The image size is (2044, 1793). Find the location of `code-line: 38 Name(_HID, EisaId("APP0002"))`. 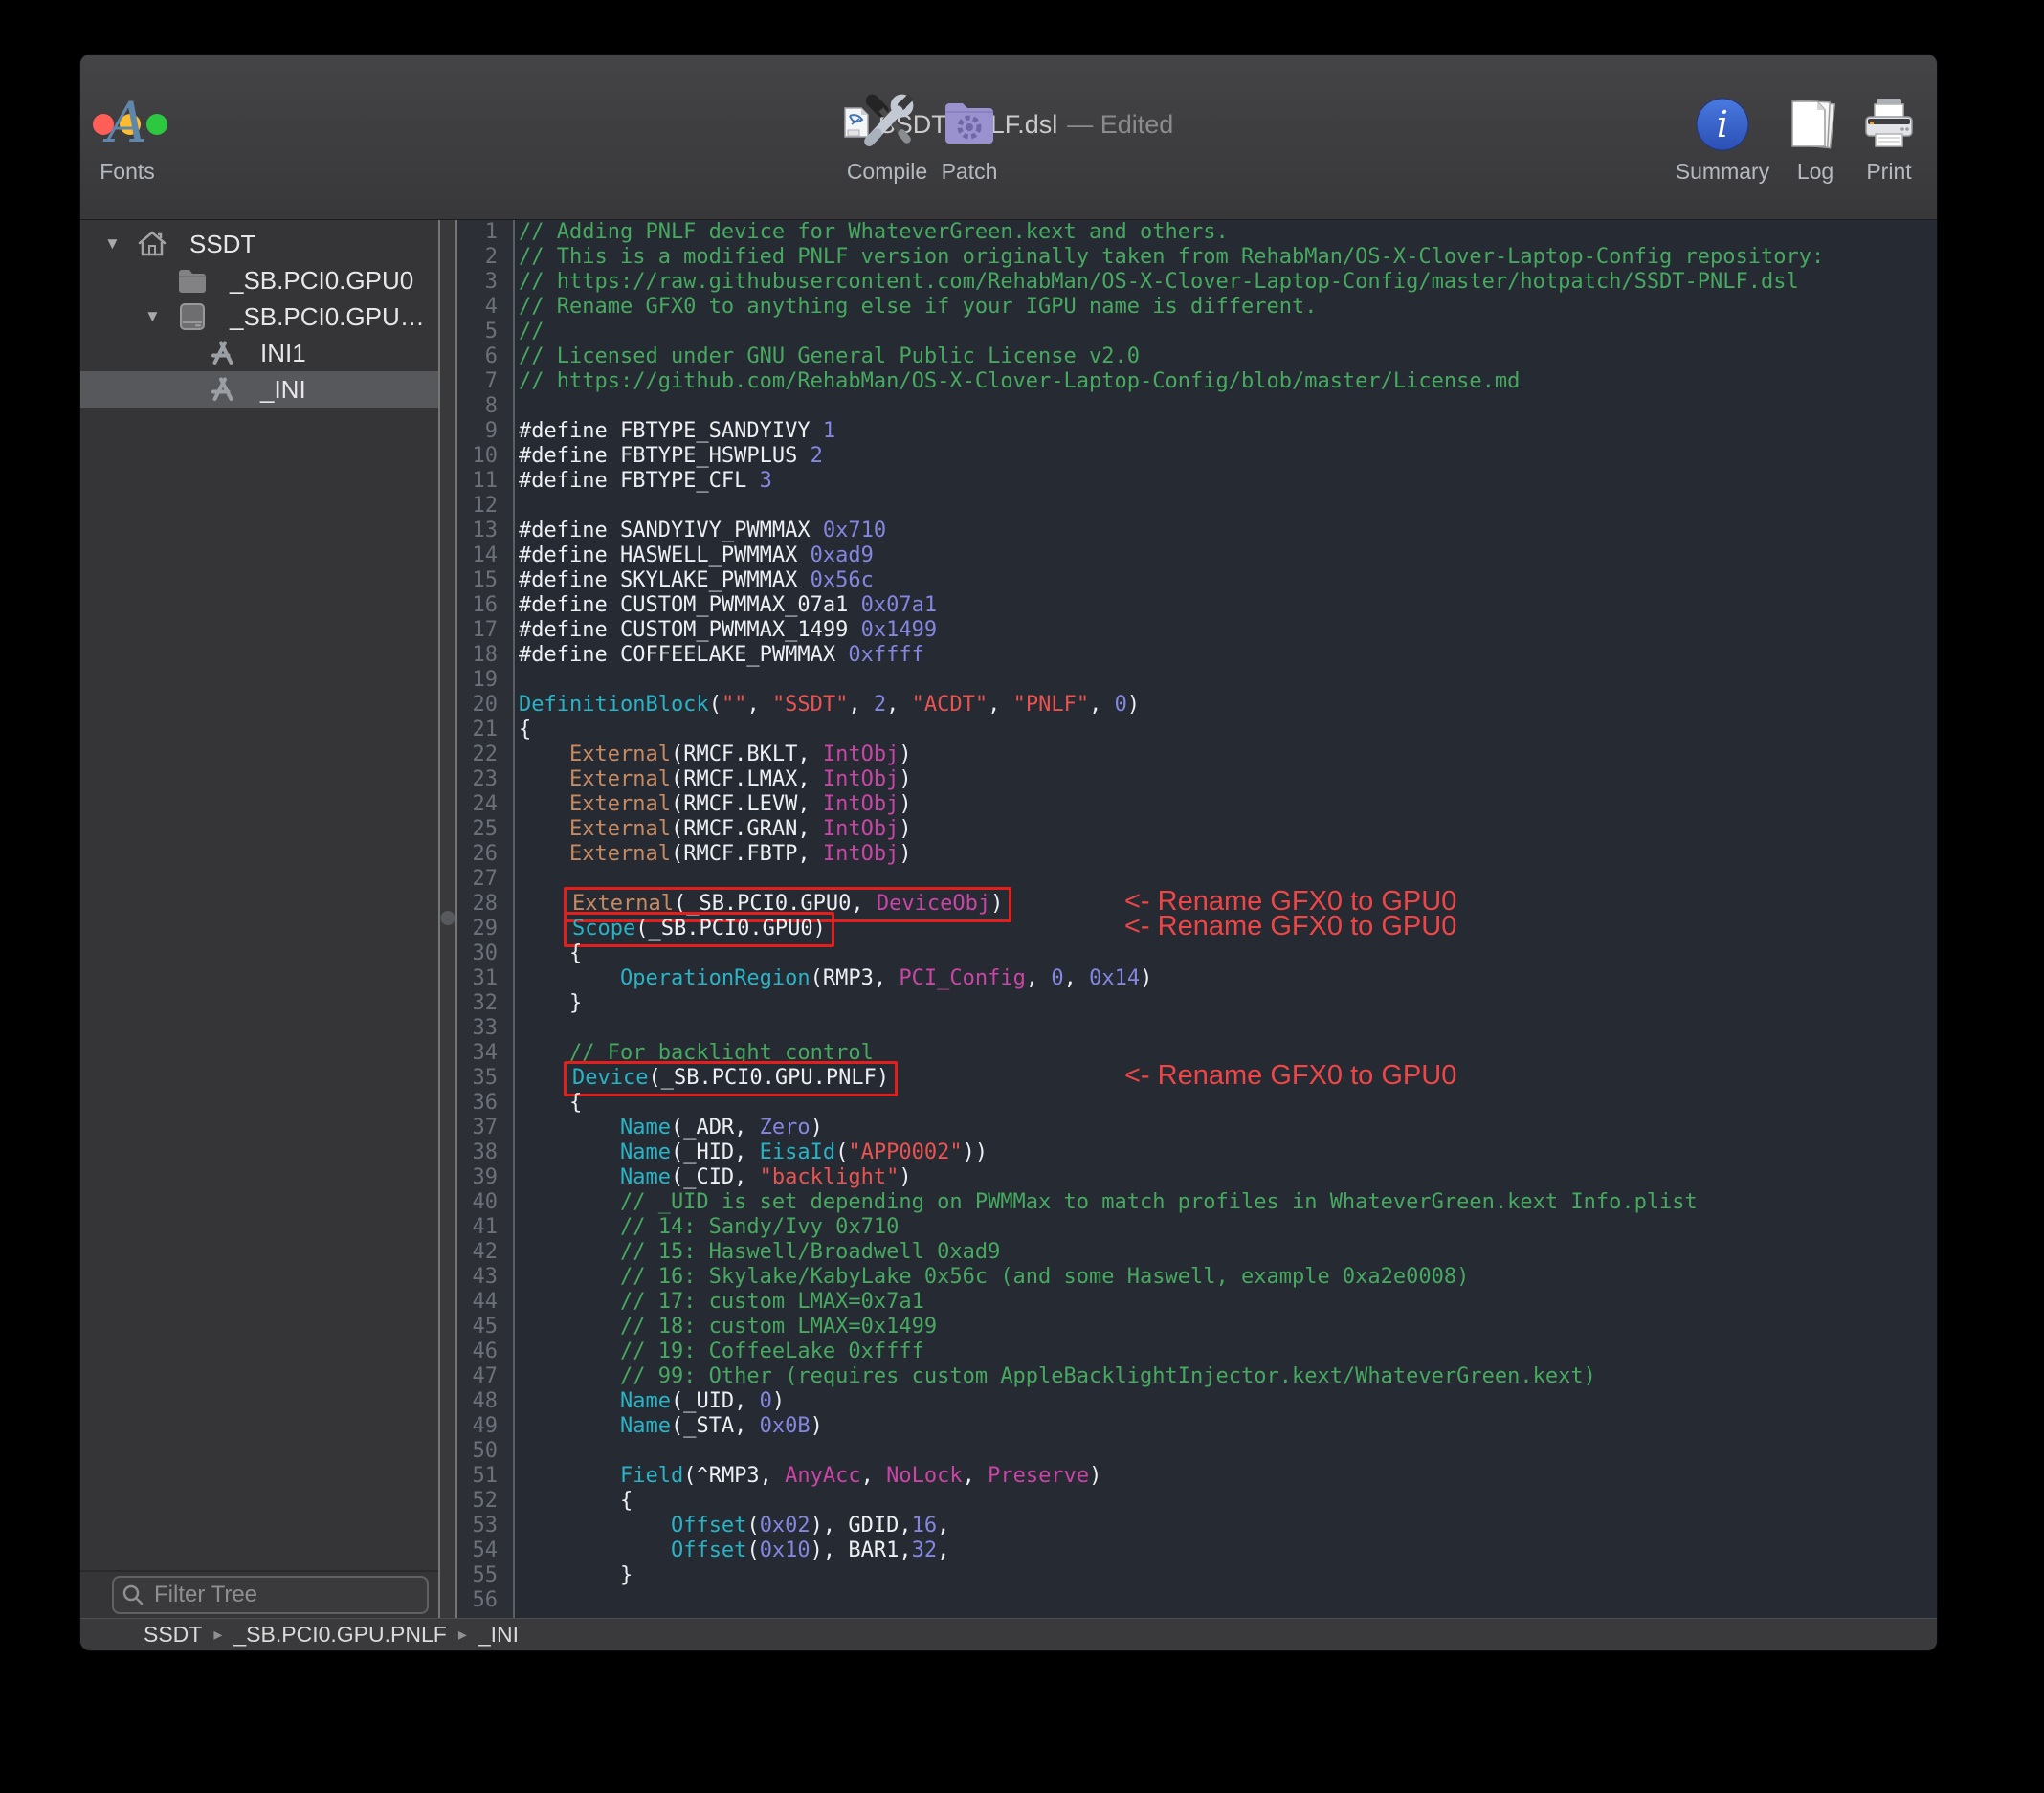

code-line: 38 Name(_HID, EisaId("APP0002")) is located at coordinates (1197, 1152).